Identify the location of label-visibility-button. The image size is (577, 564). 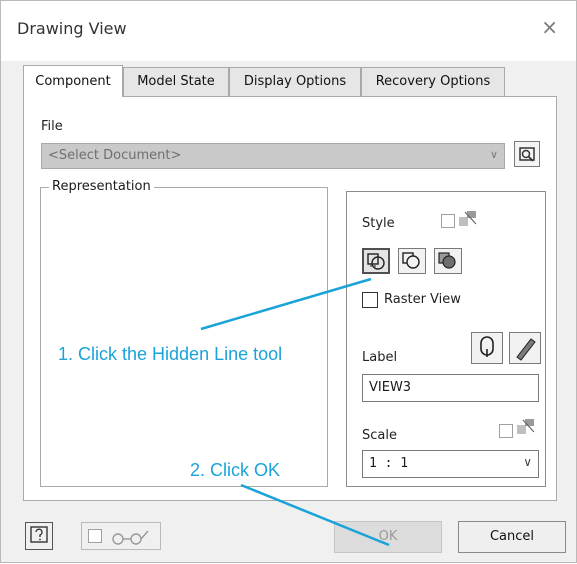
(525, 348).